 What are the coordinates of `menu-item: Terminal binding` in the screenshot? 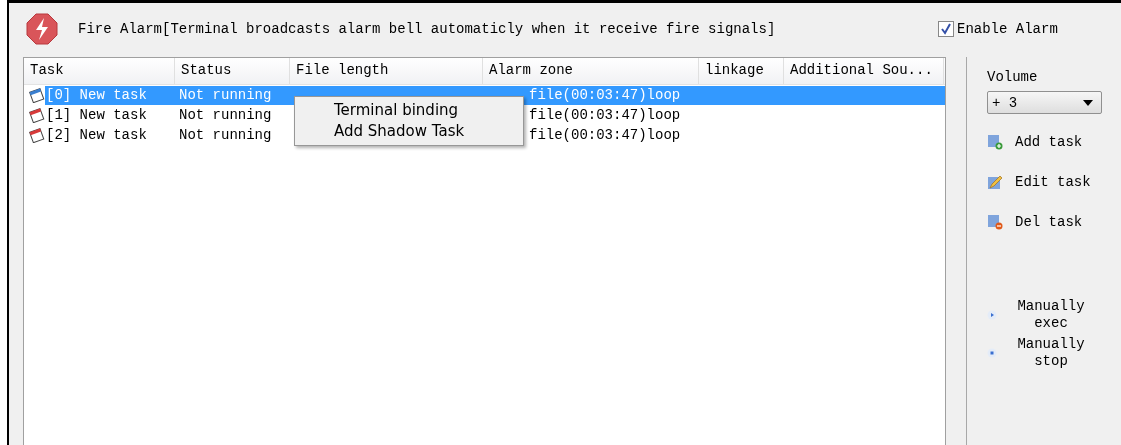 It's located at (409, 110).